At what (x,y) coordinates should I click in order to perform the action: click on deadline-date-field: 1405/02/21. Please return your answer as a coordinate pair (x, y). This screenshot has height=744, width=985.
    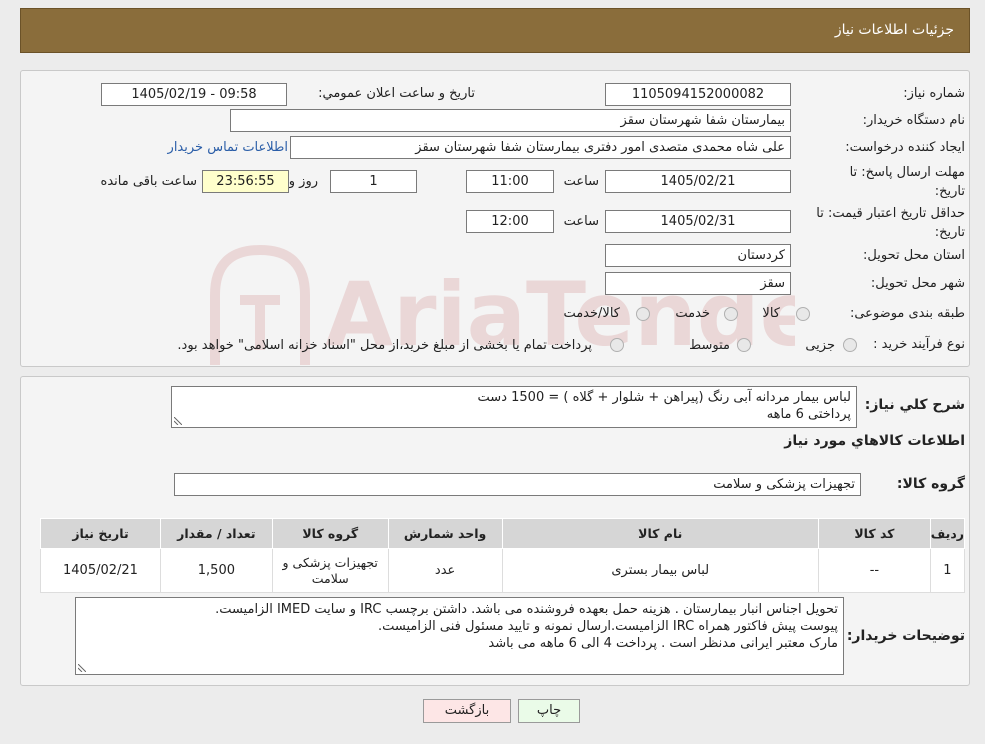
    Looking at the image, I should click on (698, 181).